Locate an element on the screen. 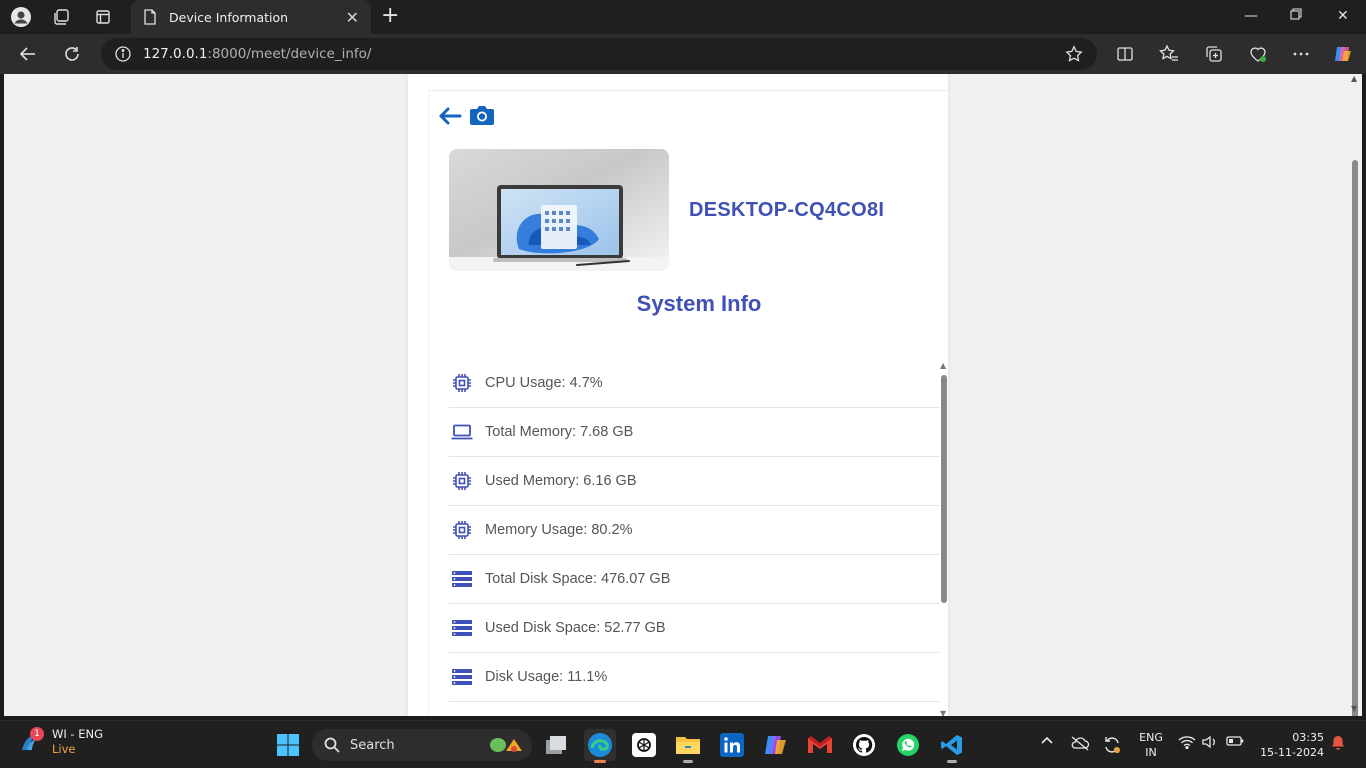 The height and width of the screenshot is (768, 1366). active-tab: Device Information ✕ is located at coordinates (251, 17).